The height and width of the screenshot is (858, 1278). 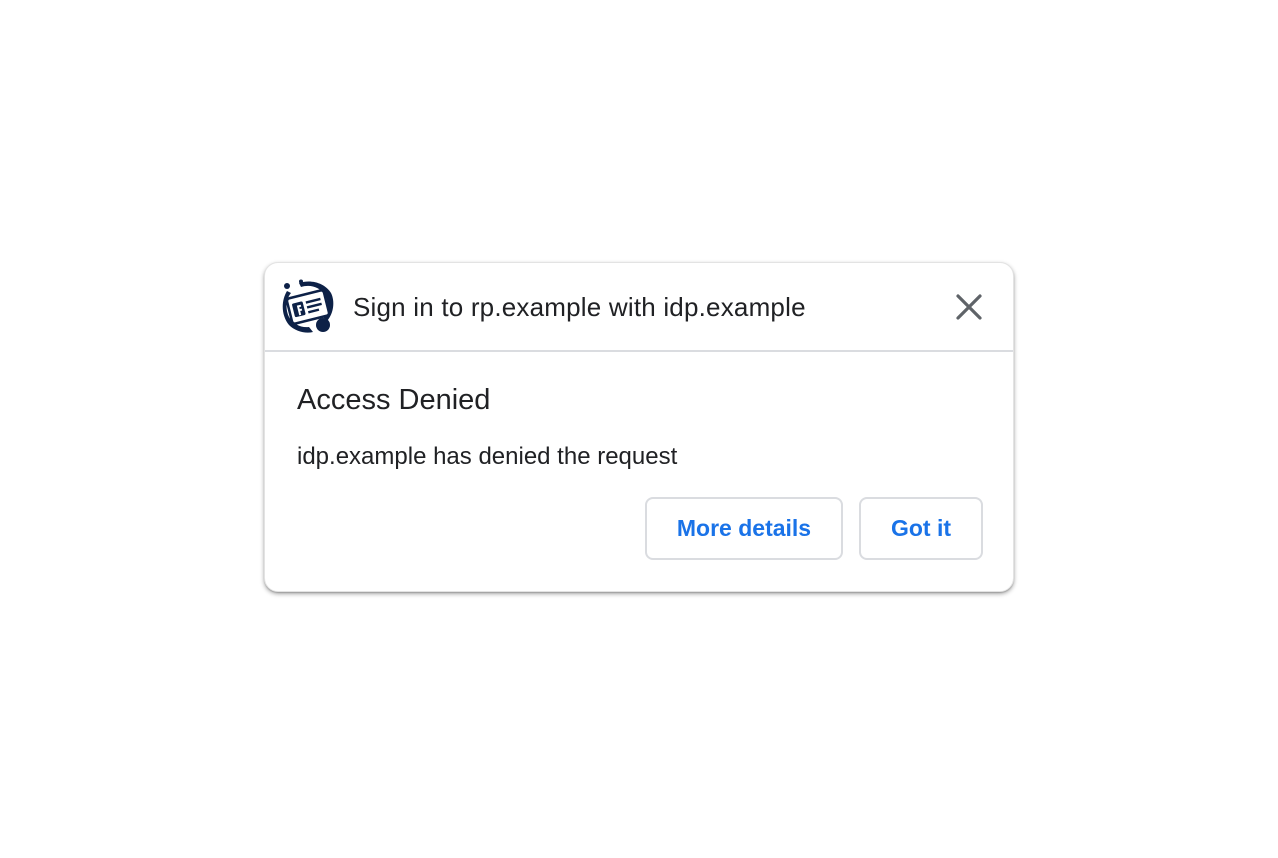 I want to click on close-button, so click(x=969, y=307).